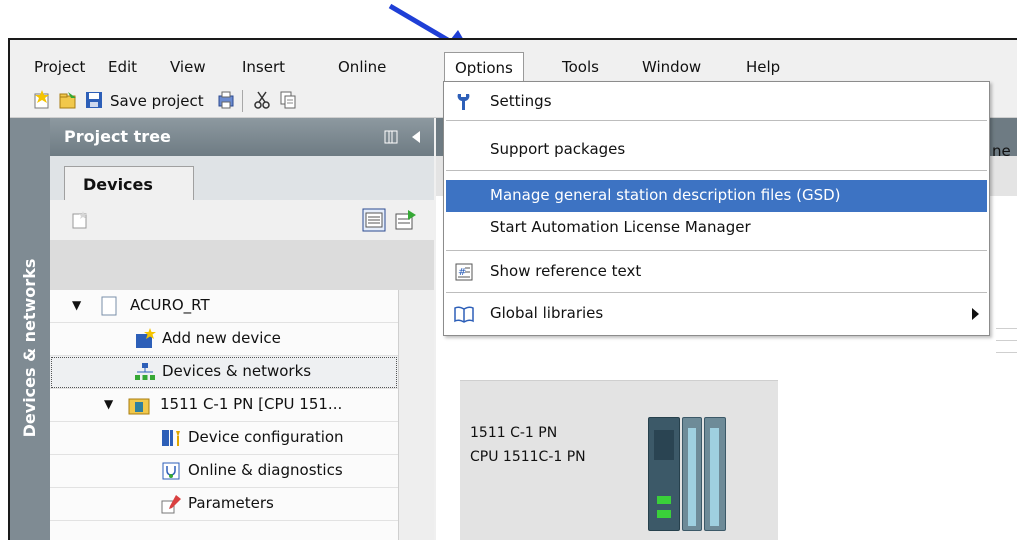 This screenshot has height=540, width=1017. What do you see at coordinates (514, 433) in the screenshot?
I see `device-name-label: 1511 C-1 PN` at bounding box center [514, 433].